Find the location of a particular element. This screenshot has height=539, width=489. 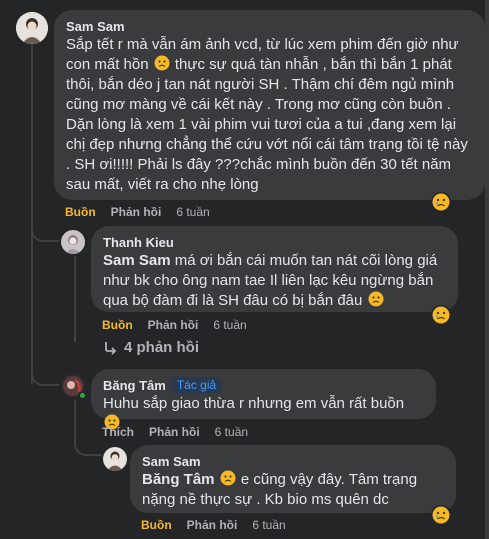

thread-line-sub is located at coordinates (75, 299).